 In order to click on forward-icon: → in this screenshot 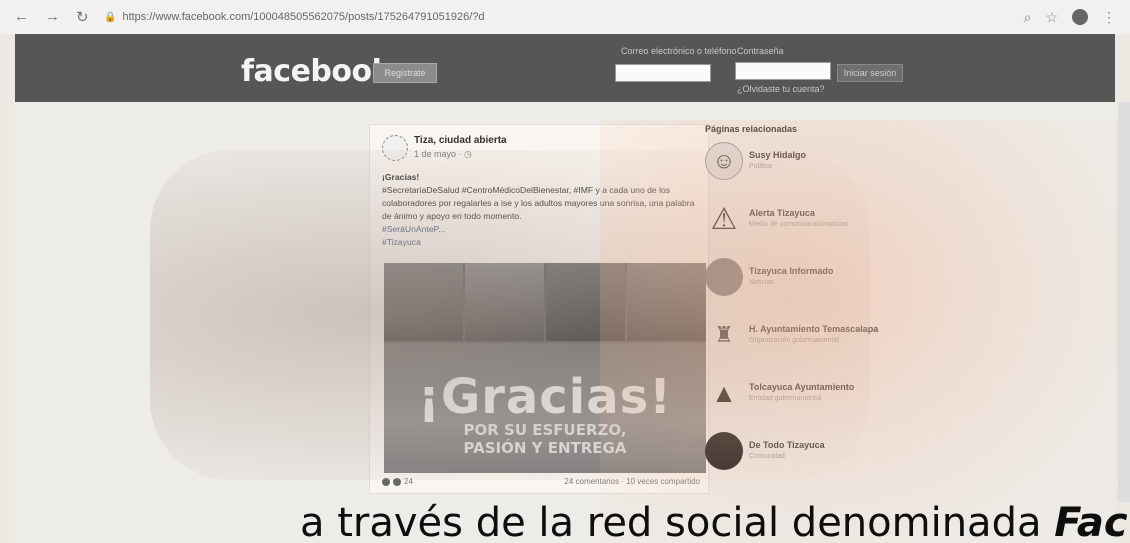, I will do `click(52, 17)`.